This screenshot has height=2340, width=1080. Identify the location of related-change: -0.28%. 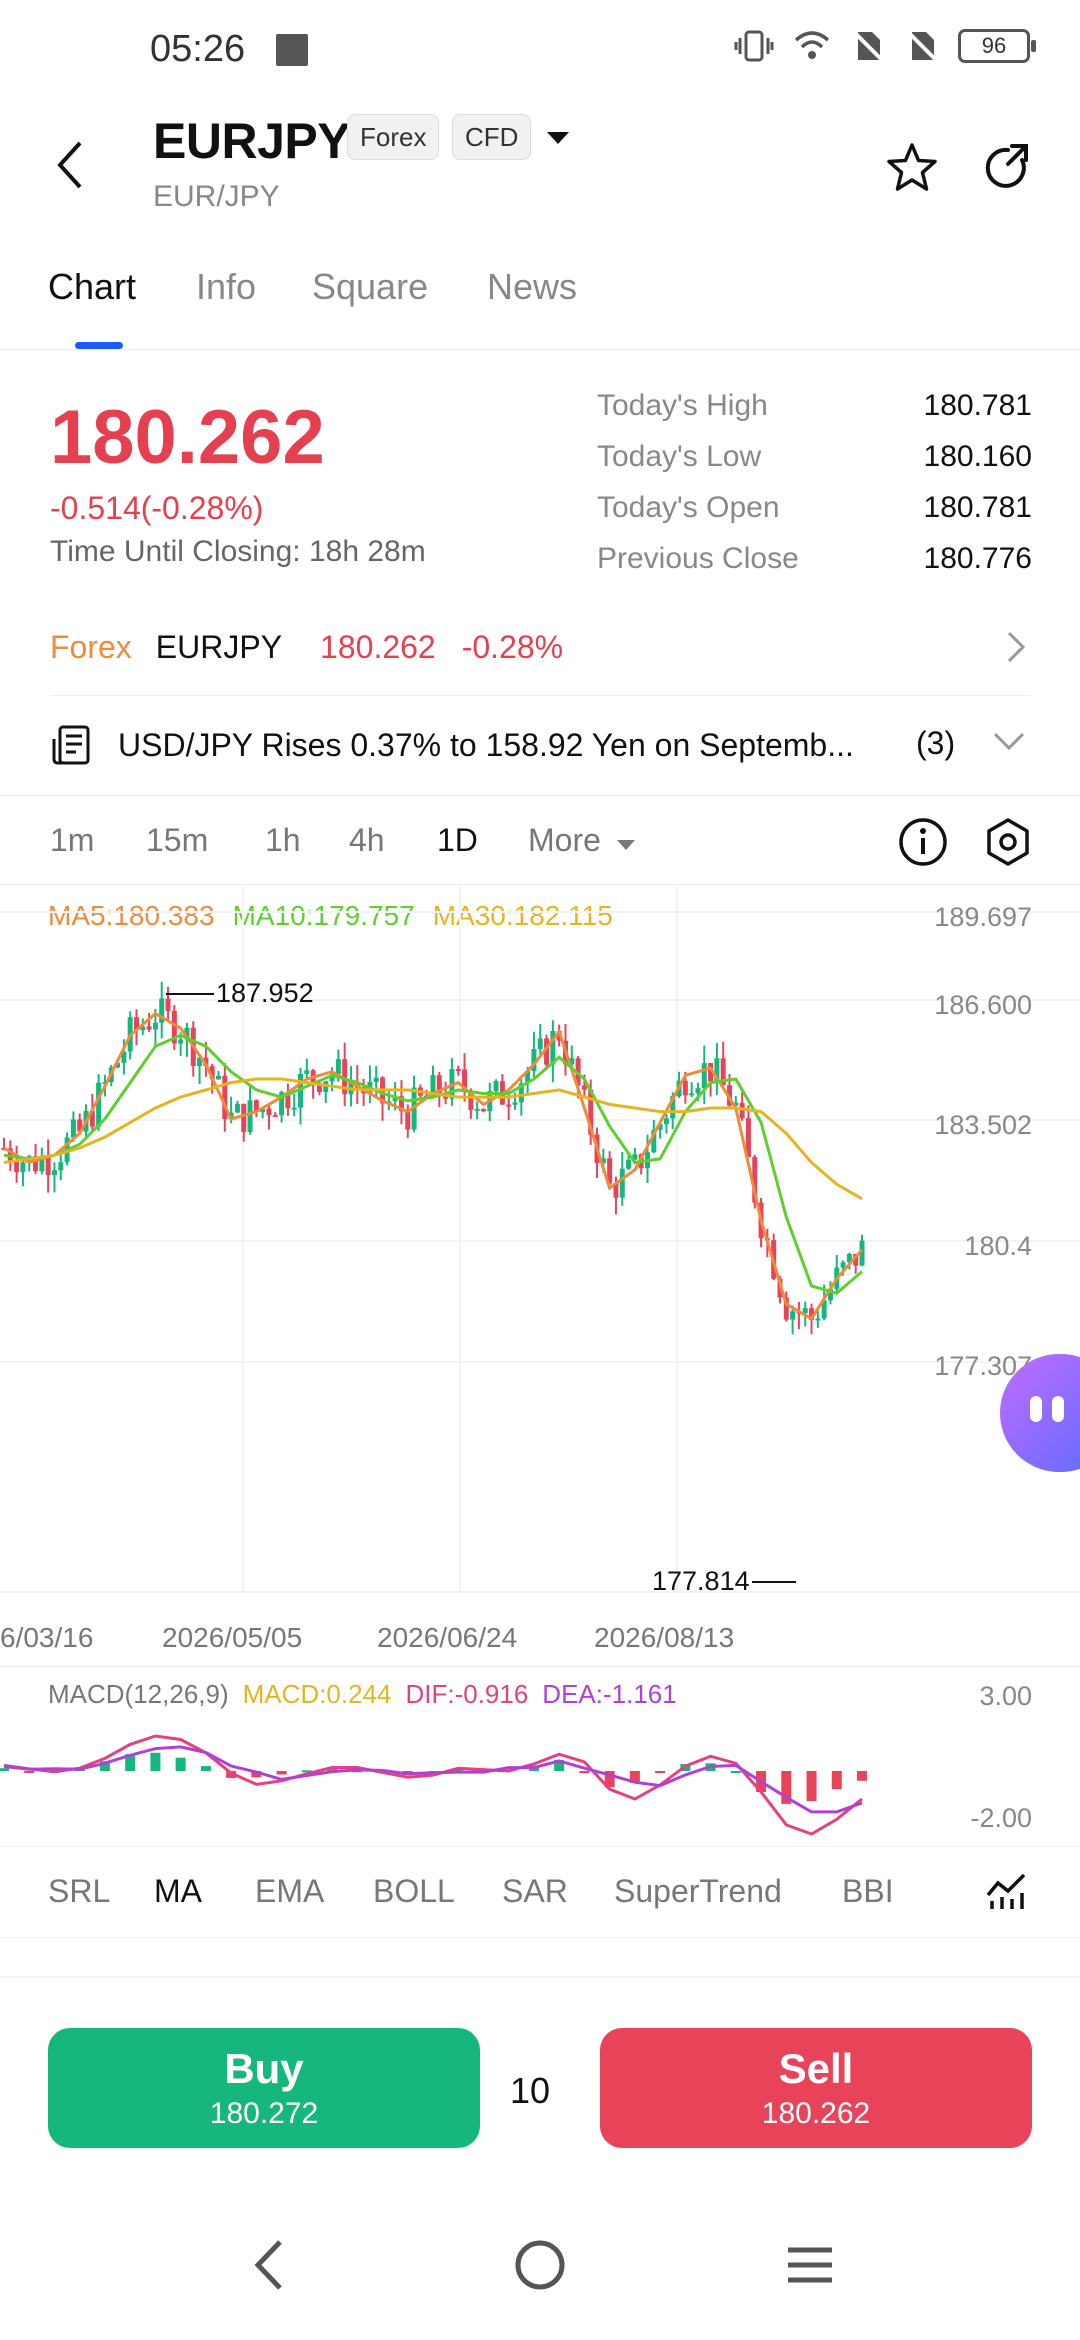
(512, 647).